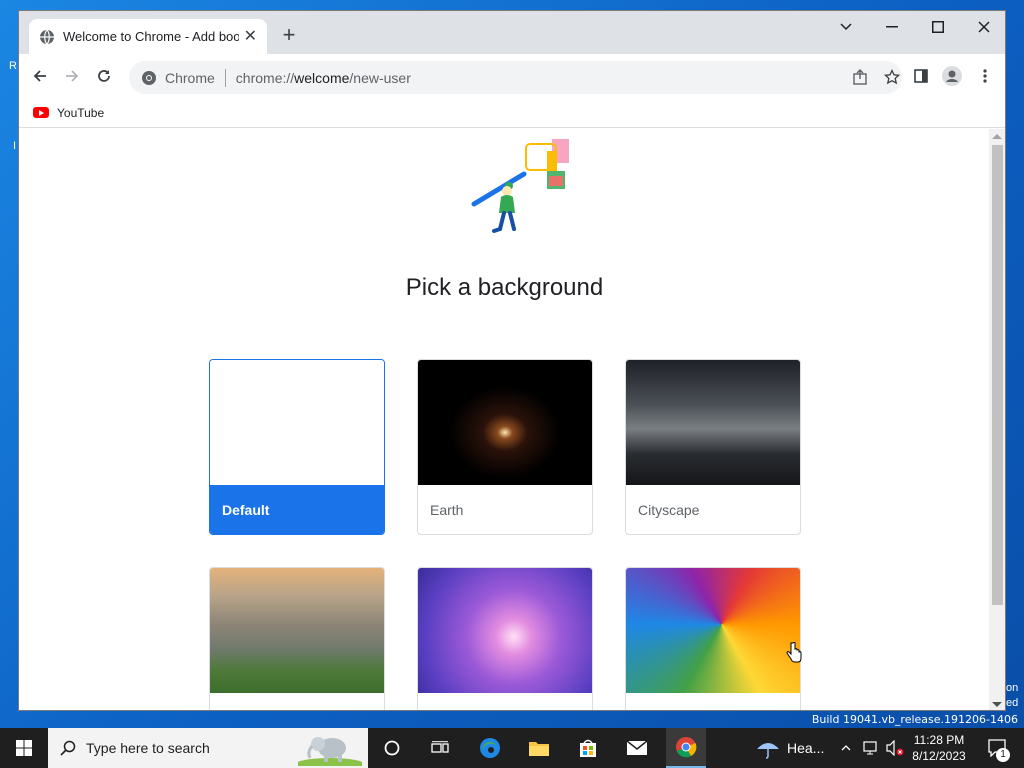  Describe the element at coordinates (505, 702) in the screenshot. I see `card-label: Art` at that location.